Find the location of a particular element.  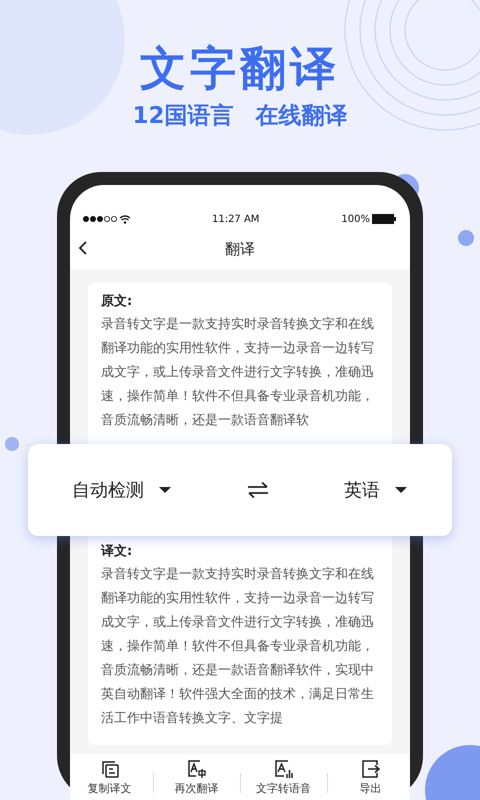

toolbar-button: 文字转语音 is located at coordinates (284, 777).